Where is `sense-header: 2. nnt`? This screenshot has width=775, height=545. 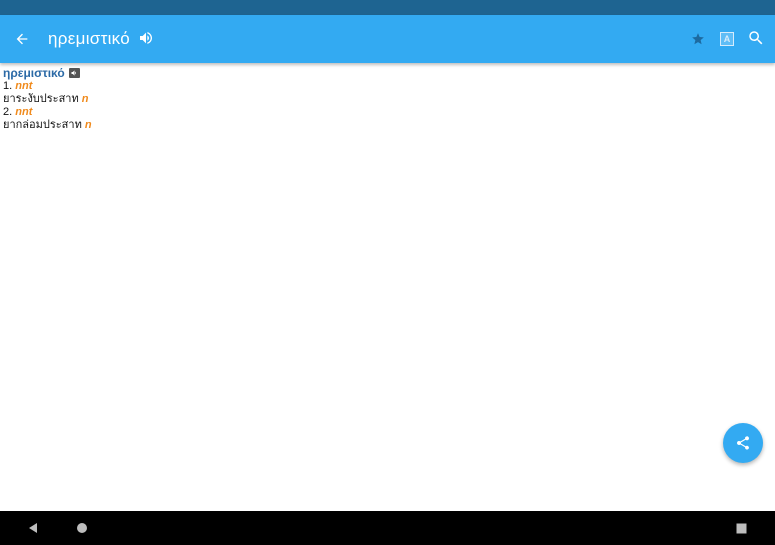
sense-header: 2. nnt is located at coordinates (383, 112).